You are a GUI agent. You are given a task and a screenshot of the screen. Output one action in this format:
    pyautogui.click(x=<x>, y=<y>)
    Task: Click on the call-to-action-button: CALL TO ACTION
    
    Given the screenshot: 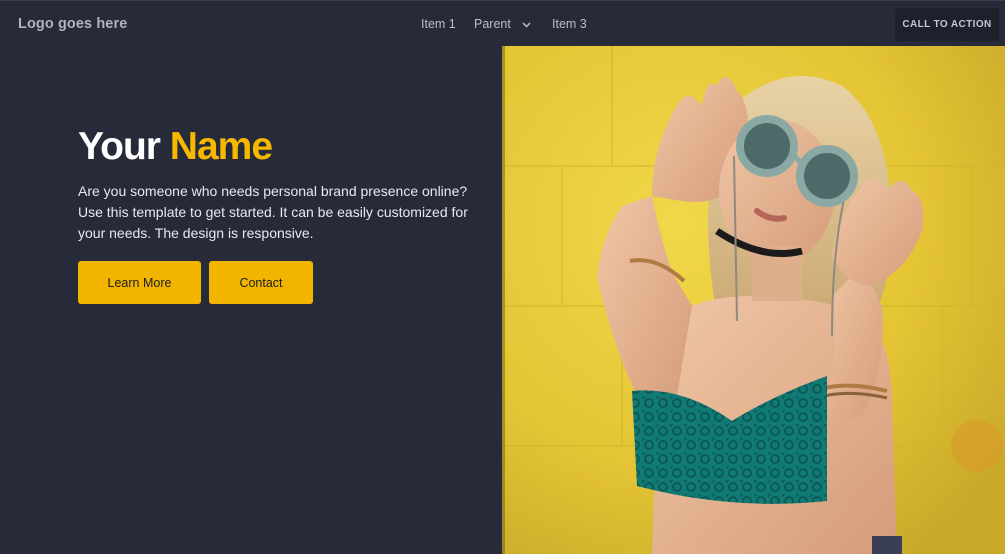 What is the action you would take?
    pyautogui.click(x=947, y=24)
    